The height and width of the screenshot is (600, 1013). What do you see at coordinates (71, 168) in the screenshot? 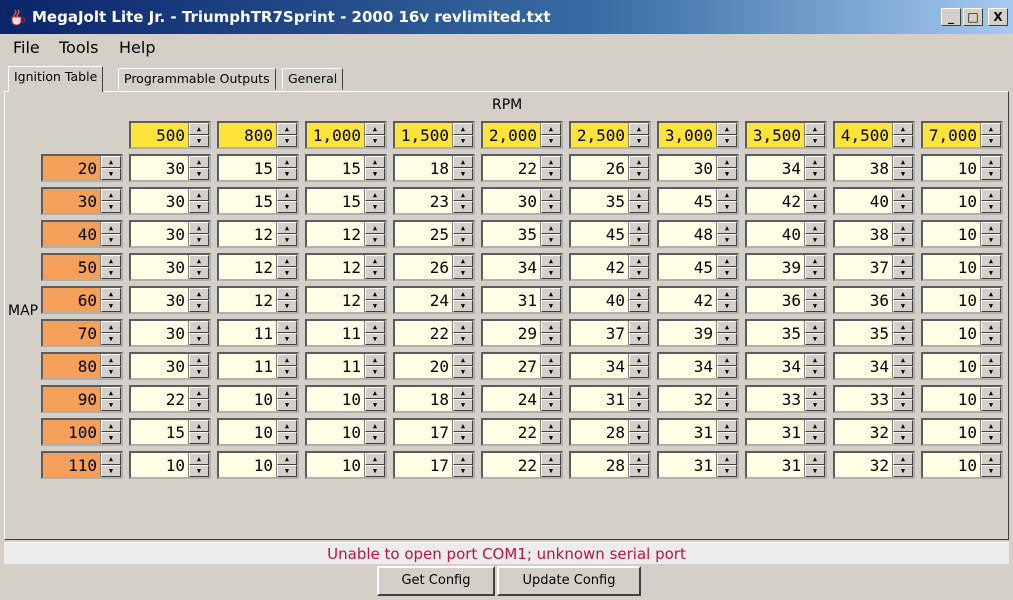
I see `spinner-value: 20` at bounding box center [71, 168].